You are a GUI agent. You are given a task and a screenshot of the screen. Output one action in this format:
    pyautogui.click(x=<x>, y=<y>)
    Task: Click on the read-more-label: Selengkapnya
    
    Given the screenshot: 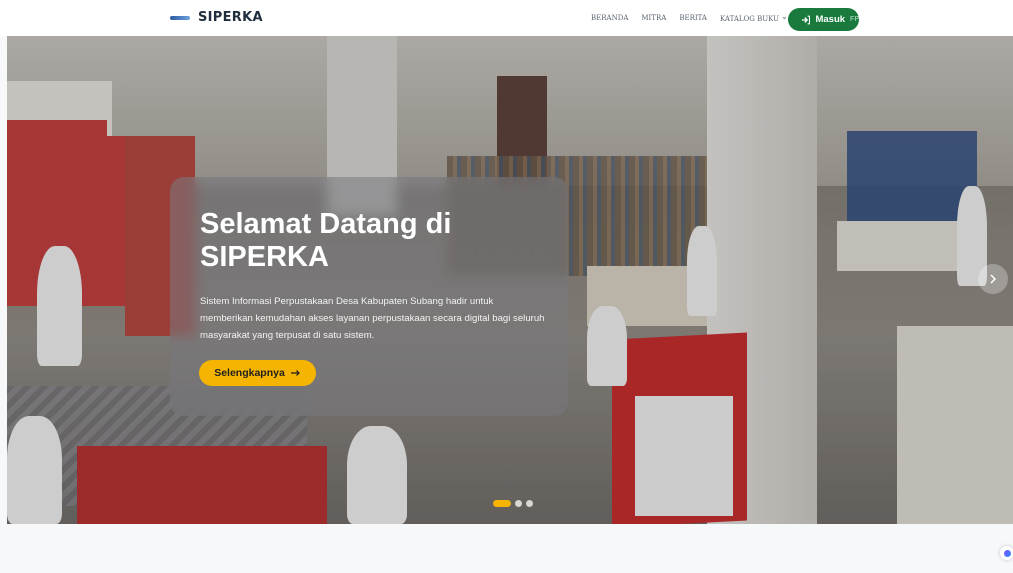 What is the action you would take?
    pyautogui.click(x=249, y=373)
    